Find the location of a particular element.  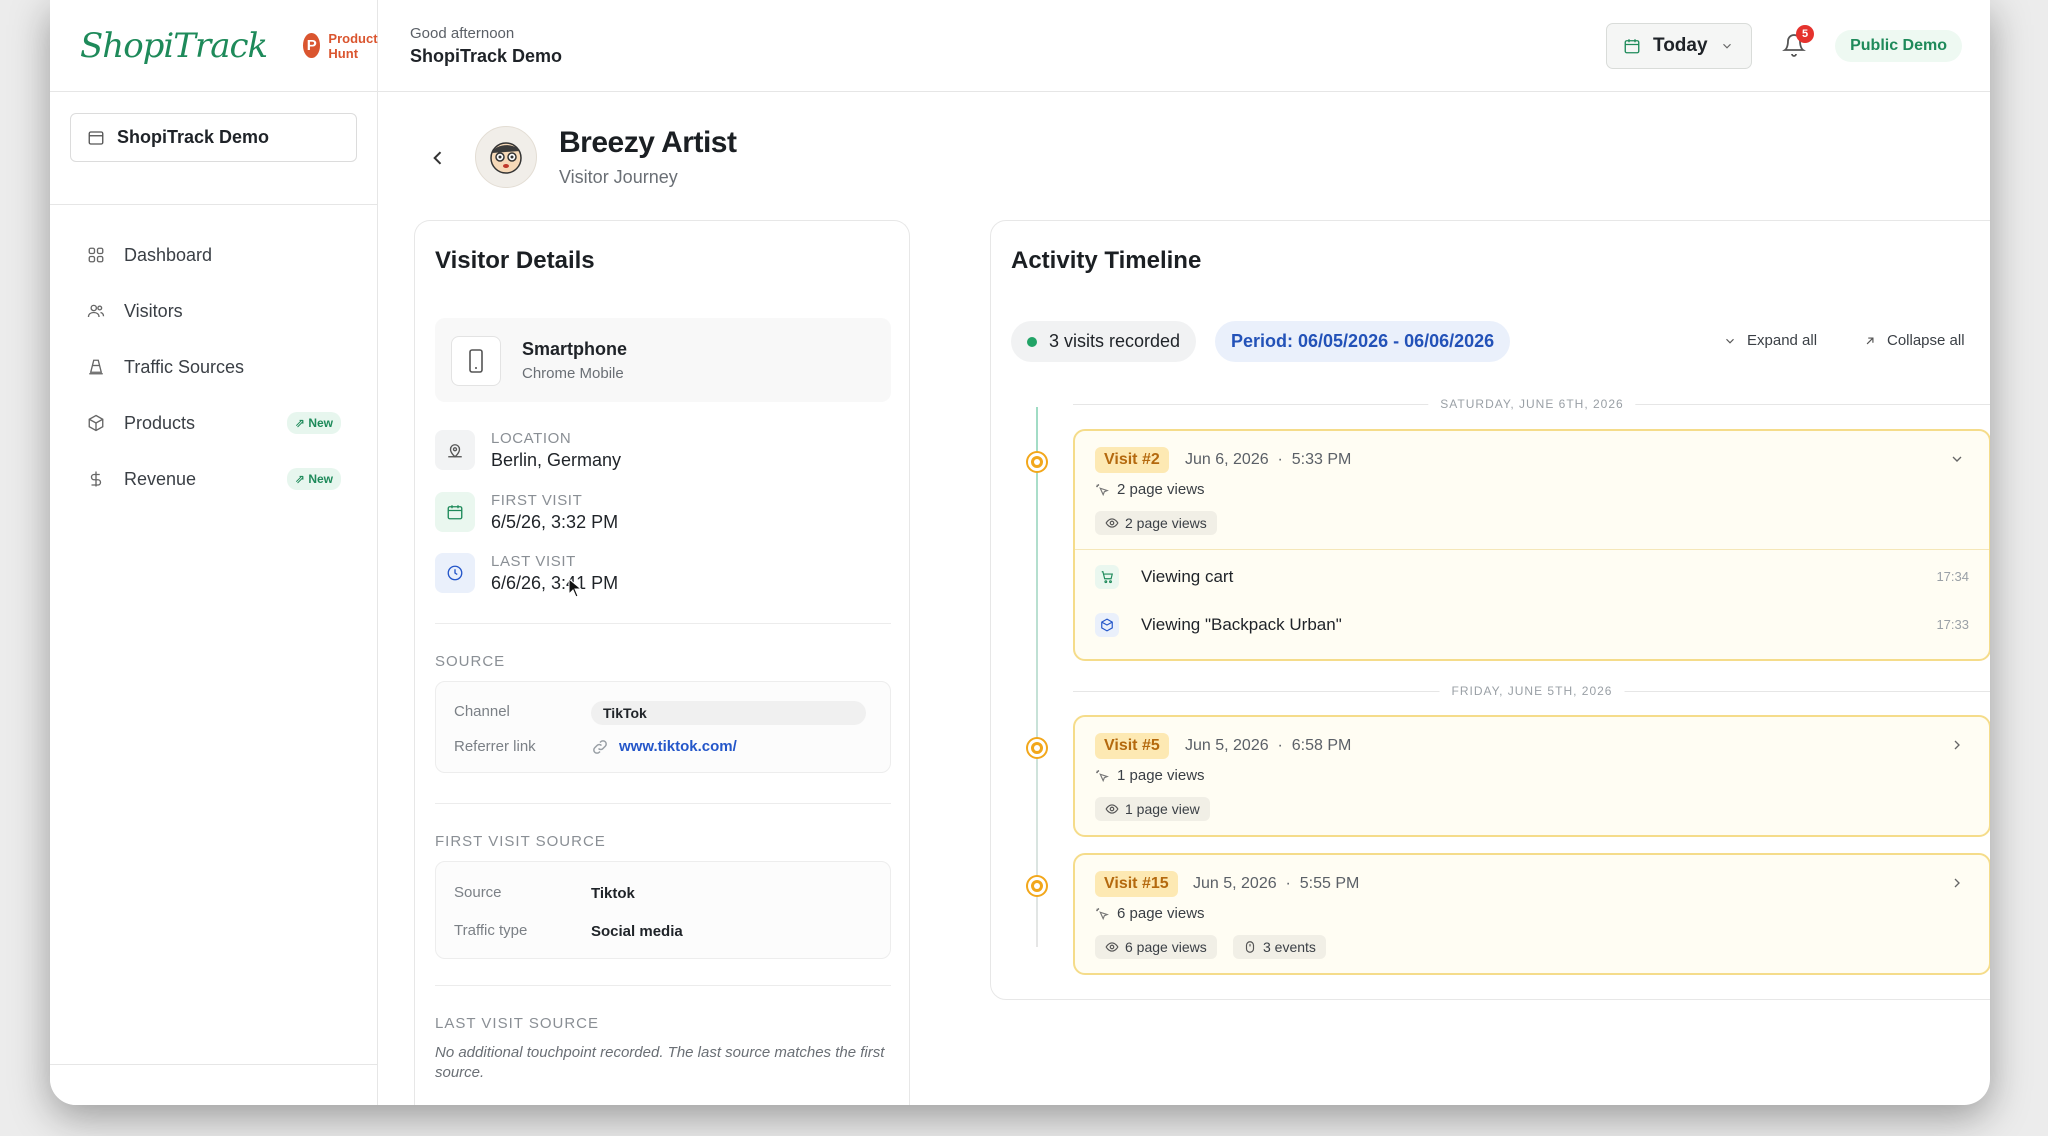

mouse-cursor-icon is located at coordinates (575, 588).